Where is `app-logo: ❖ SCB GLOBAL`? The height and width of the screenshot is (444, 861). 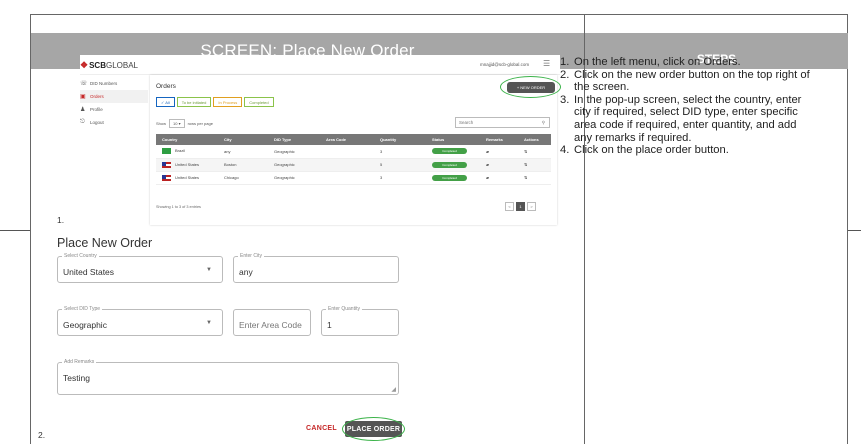
app-logo: ❖ SCB GLOBAL is located at coordinates (109, 65).